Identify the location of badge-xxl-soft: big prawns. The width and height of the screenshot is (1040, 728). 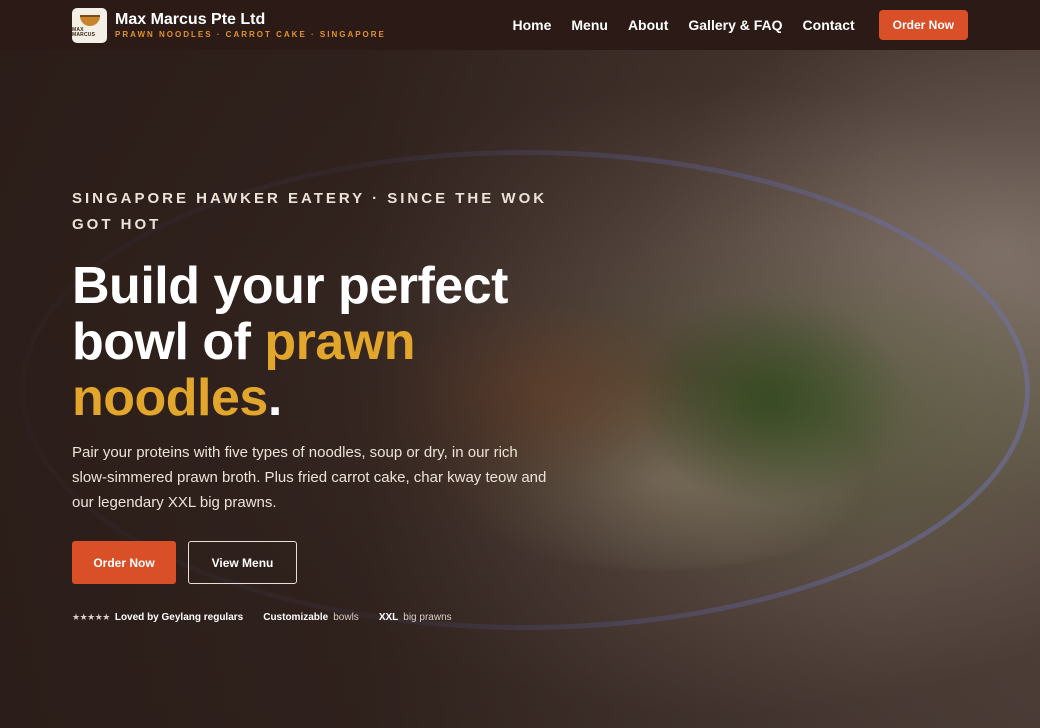
(427, 617).